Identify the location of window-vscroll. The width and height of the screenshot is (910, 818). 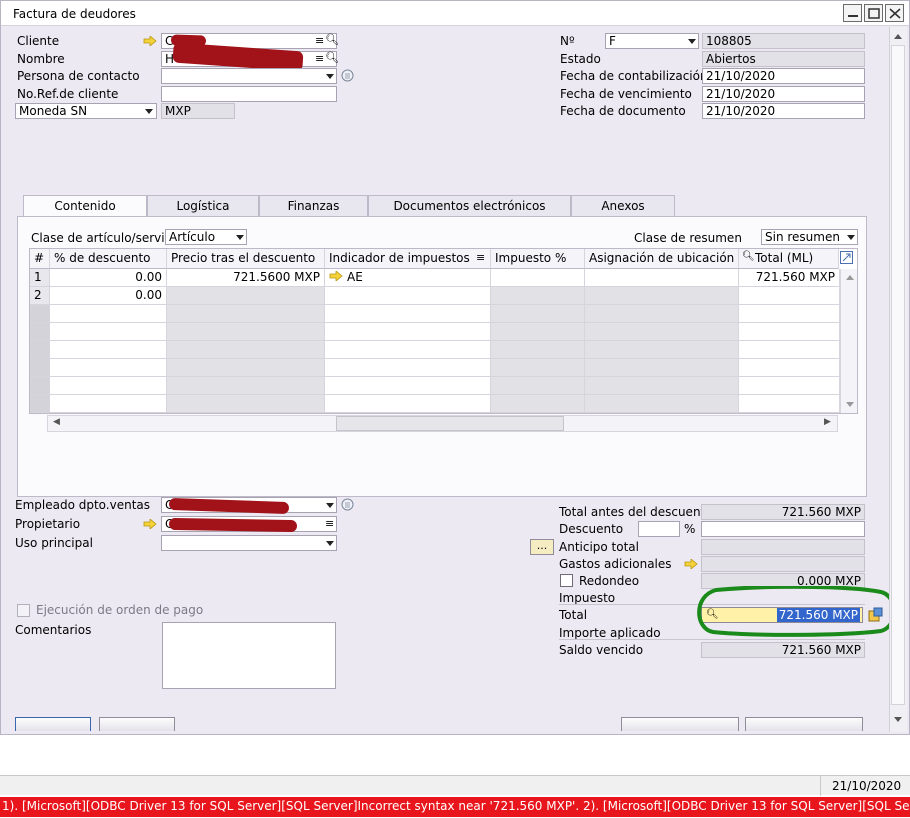
(898, 379).